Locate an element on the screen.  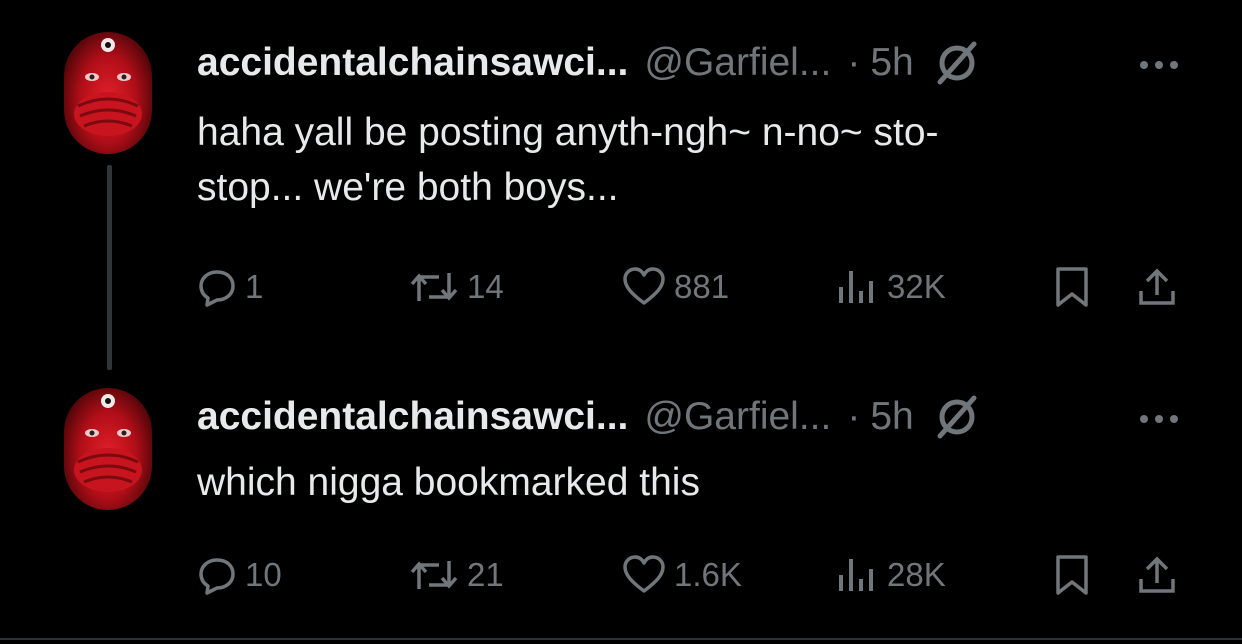
like-count: 1.6K is located at coordinates (708, 574).